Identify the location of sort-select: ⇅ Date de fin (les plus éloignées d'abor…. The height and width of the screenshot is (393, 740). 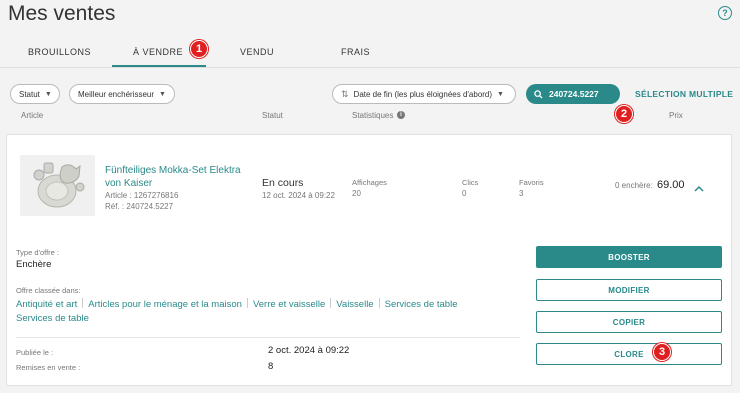
(424, 94).